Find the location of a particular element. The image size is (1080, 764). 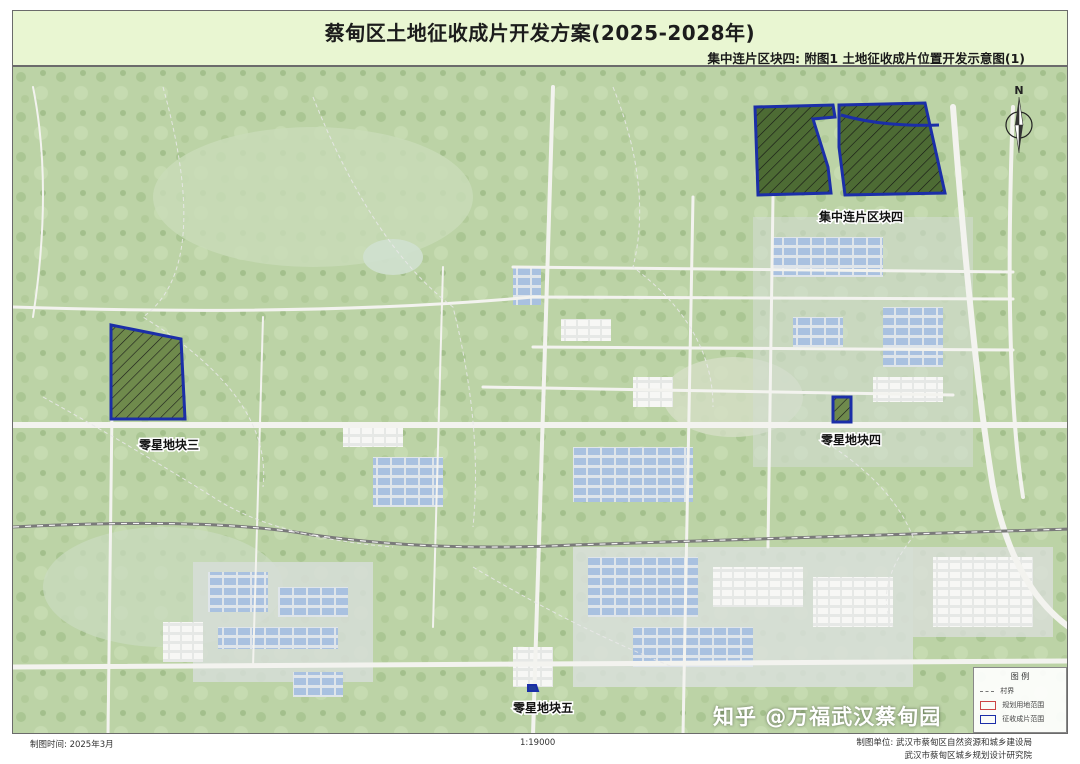

map-subtitle: 集中连片区块四: 附图1 土地征收成片位置开发示意图(1) is located at coordinates (866, 58).